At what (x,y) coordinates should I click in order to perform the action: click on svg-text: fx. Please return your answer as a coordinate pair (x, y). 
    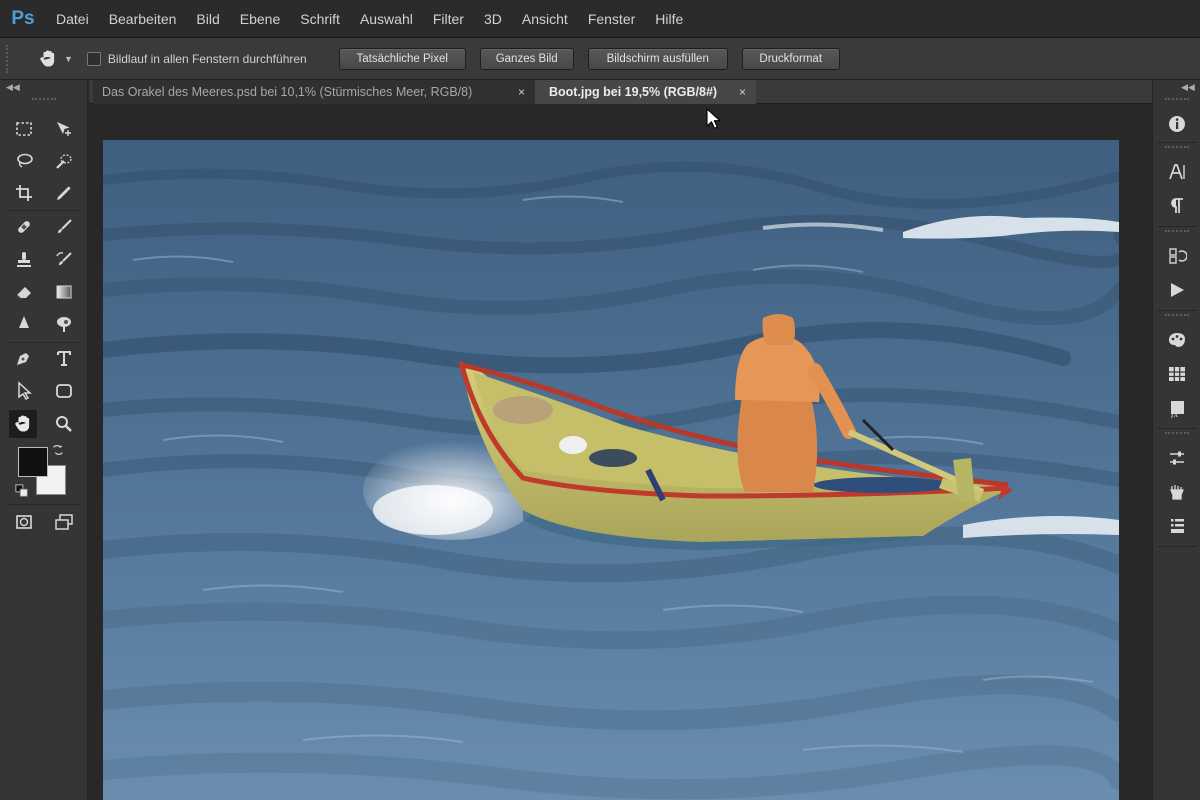
    Looking at the image, I should click on (1175, 413).